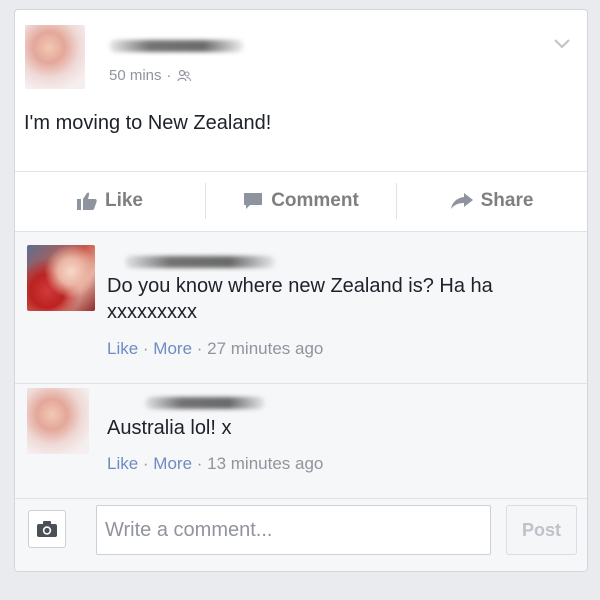 The width and height of the screenshot is (600, 600). I want to click on photo-attach-button, so click(47, 529).